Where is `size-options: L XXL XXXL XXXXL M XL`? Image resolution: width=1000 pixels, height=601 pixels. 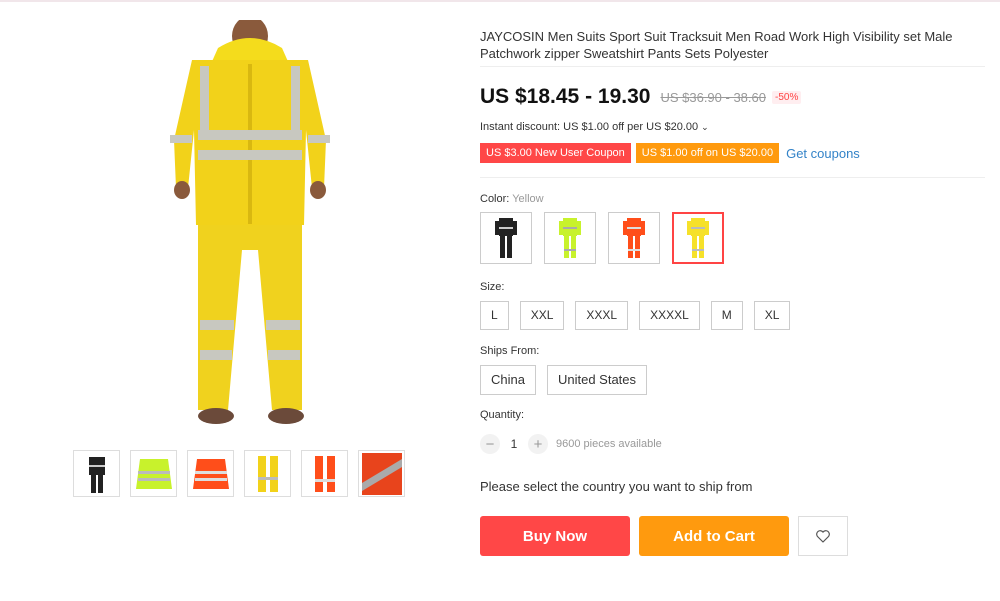
size-options: L XXL XXXL XXXXL M XL is located at coordinates (635, 315).